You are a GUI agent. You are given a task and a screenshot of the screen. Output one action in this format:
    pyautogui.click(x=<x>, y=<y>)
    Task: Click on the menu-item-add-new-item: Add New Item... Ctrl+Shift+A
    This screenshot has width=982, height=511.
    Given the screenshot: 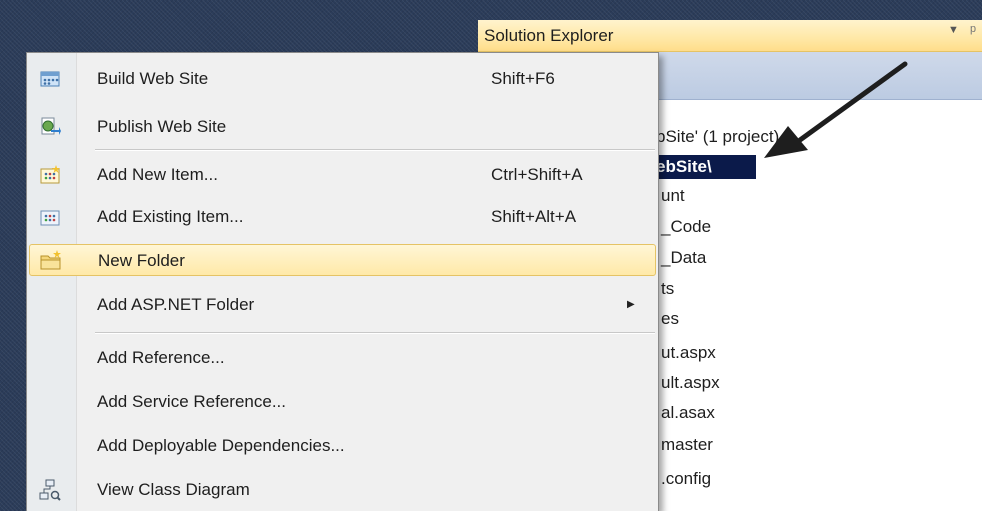 What is the action you would take?
    pyautogui.click(x=342, y=175)
    